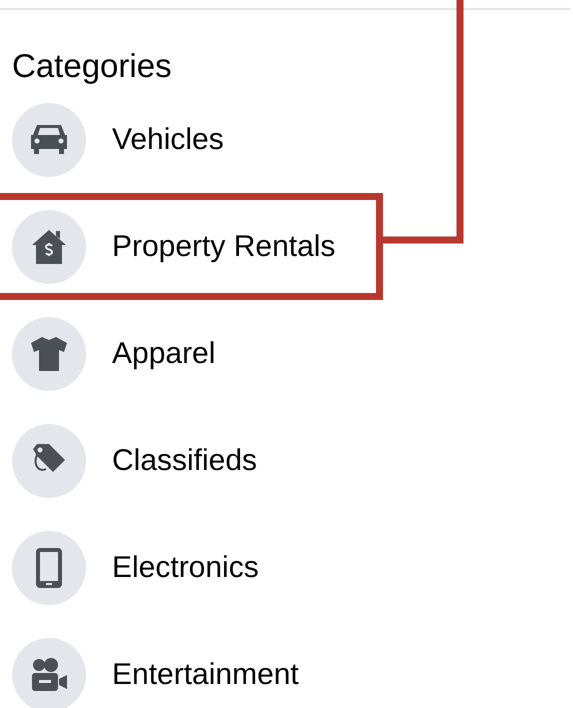  What do you see at coordinates (185, 567) in the screenshot?
I see `category-label: Electronics` at bounding box center [185, 567].